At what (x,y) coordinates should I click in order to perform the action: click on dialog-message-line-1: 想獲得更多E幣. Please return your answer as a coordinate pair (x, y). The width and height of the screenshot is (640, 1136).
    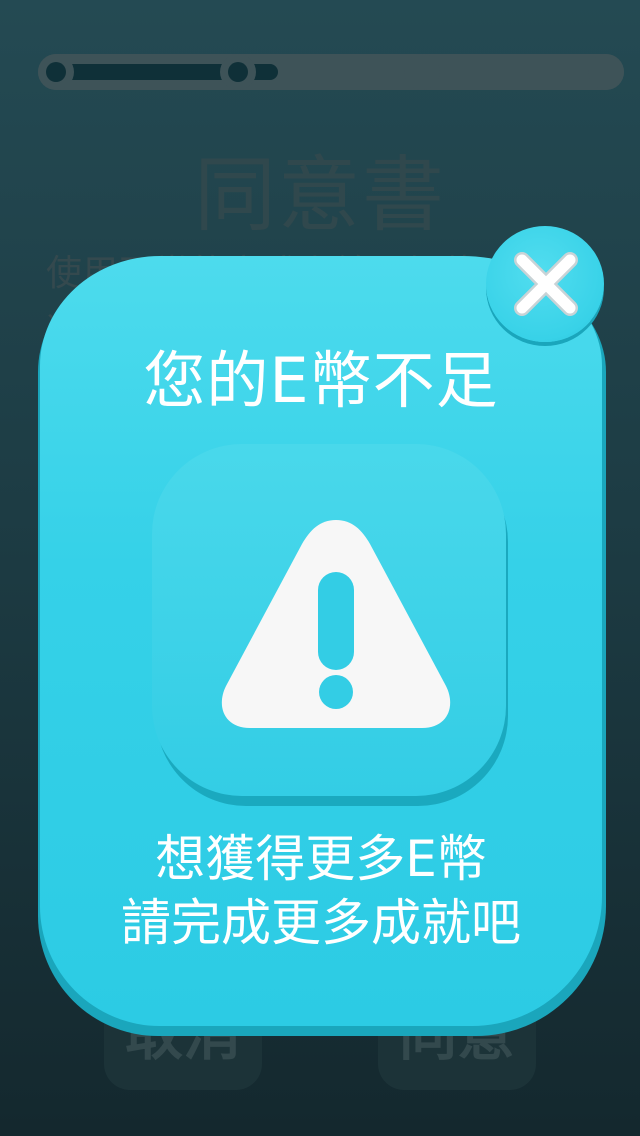
    Looking at the image, I should click on (321, 859).